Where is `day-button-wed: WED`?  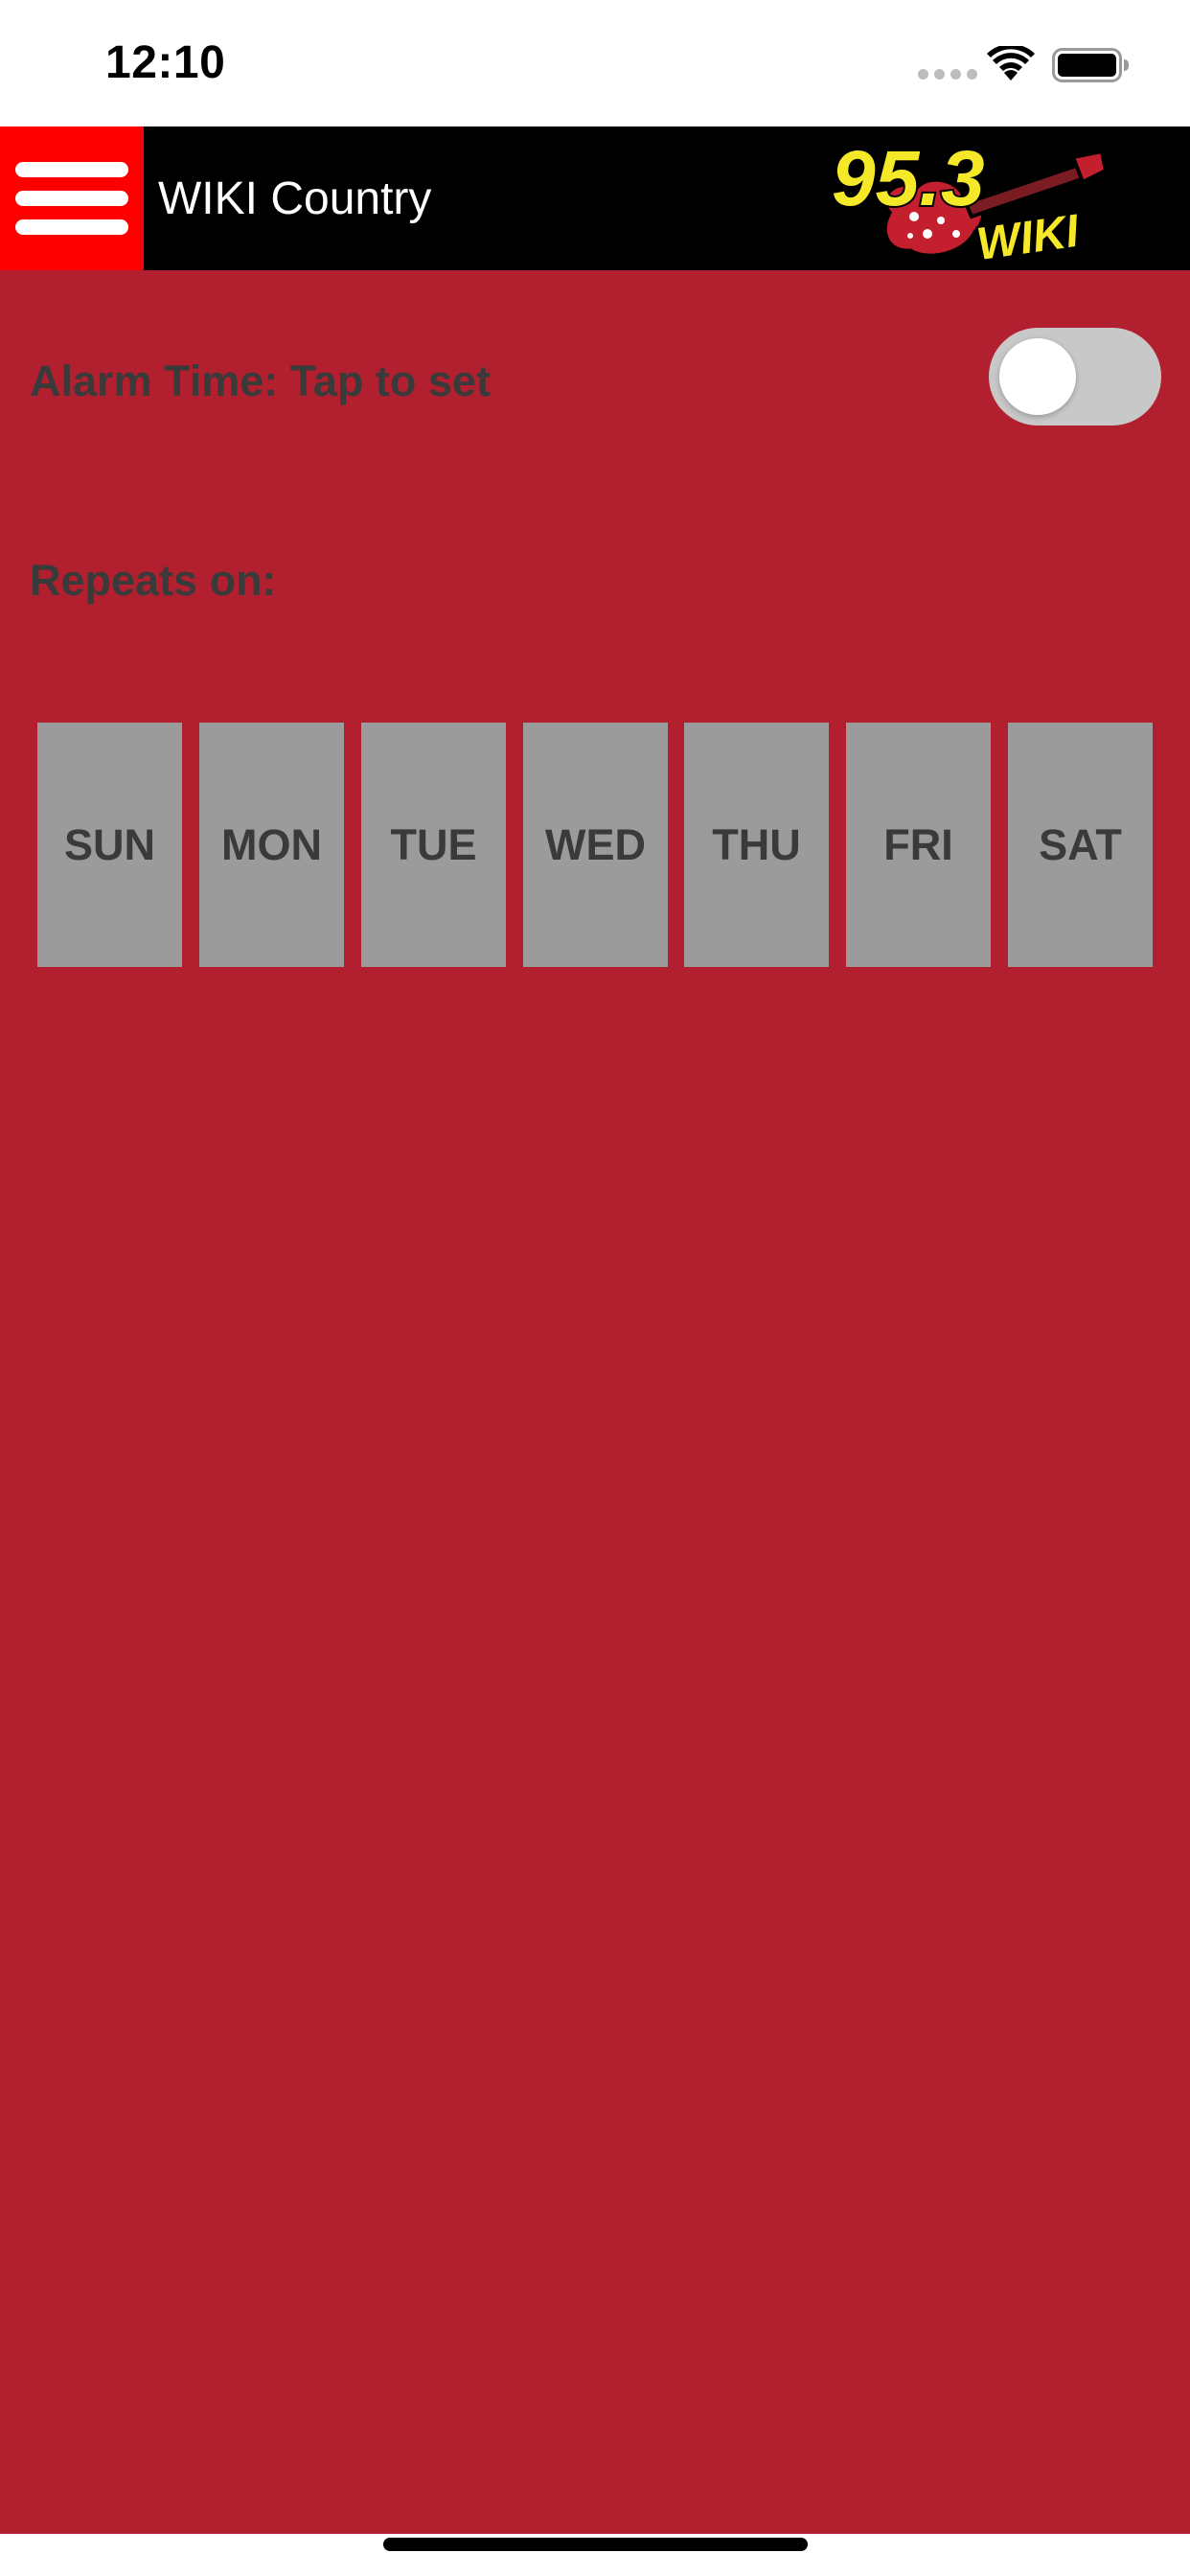
day-button-wed: WED is located at coordinates (595, 845).